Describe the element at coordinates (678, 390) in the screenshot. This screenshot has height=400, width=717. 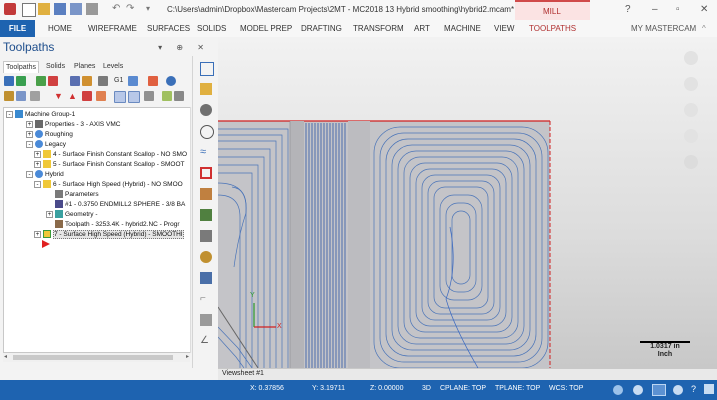
I see `translucency-icon` at that location.